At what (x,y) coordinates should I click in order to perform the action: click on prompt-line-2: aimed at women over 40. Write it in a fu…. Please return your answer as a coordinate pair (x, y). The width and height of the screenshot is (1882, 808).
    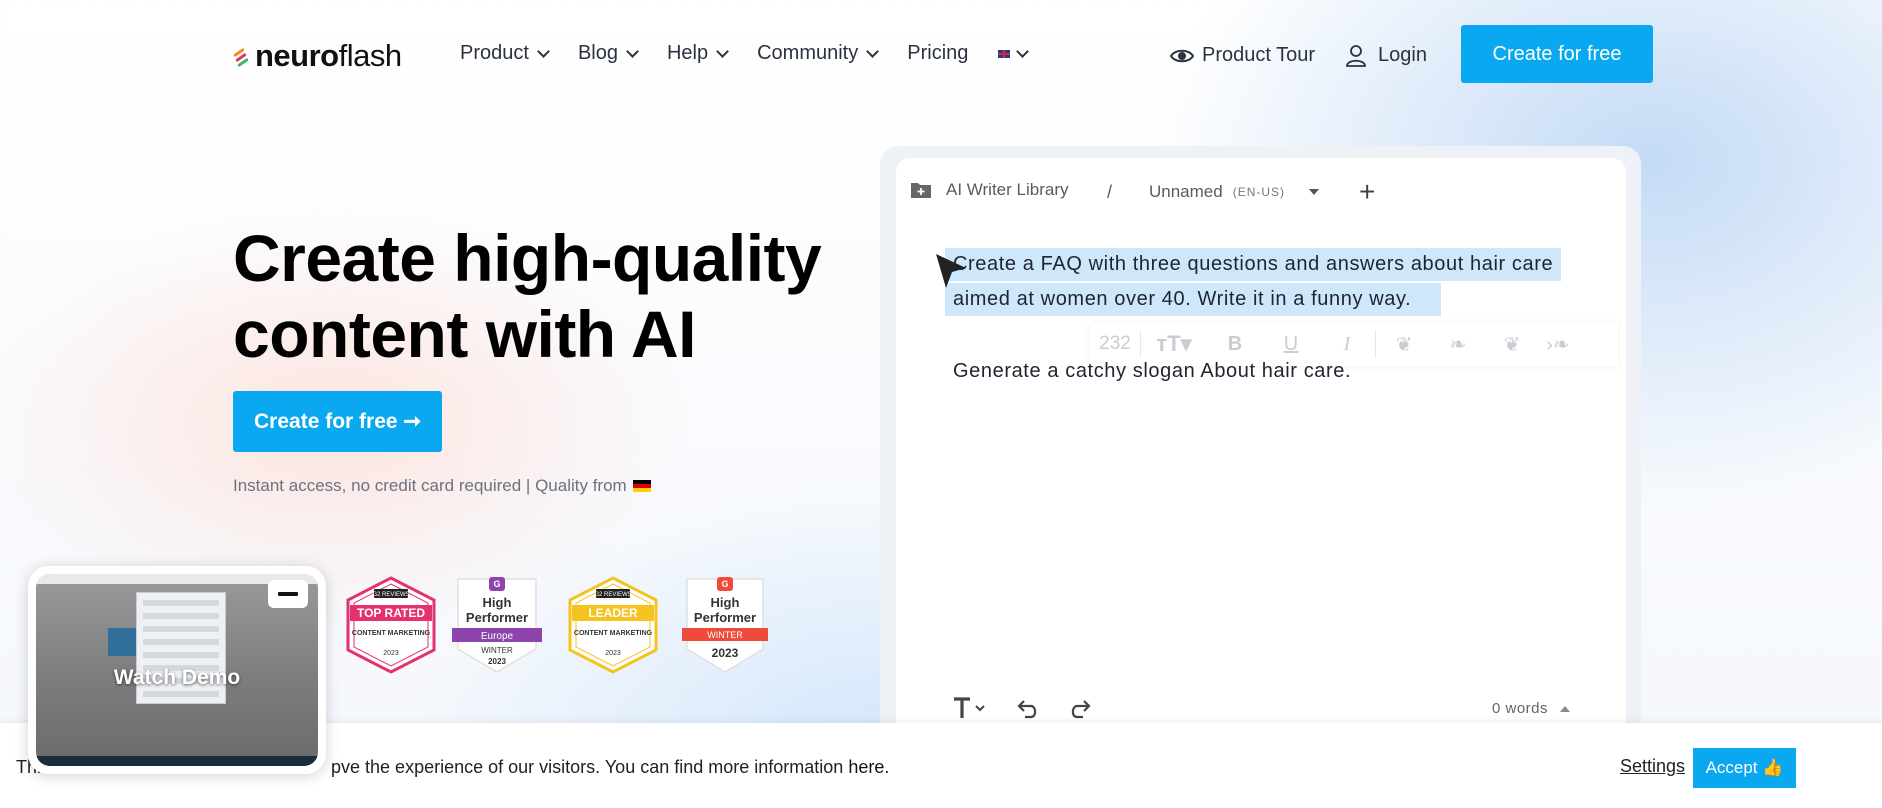
    Looking at the image, I should click on (1193, 299).